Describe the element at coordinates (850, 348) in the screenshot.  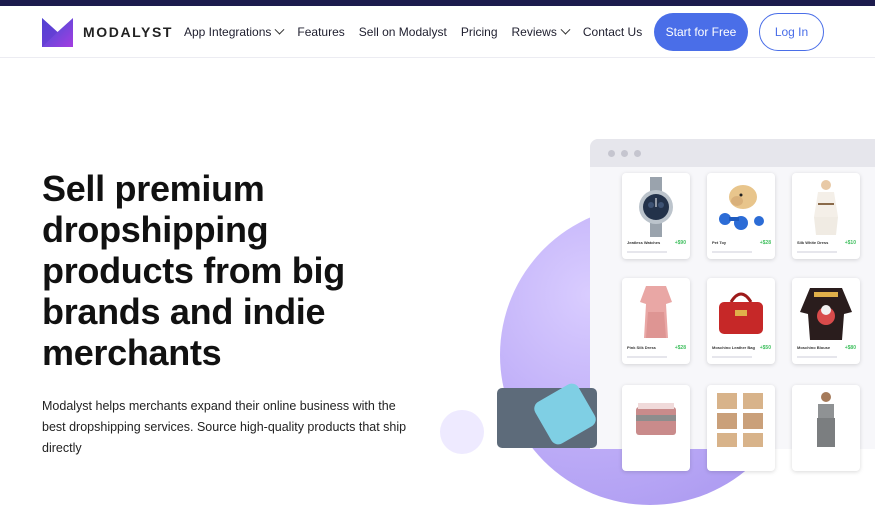
I see `product-price: +$80` at that location.